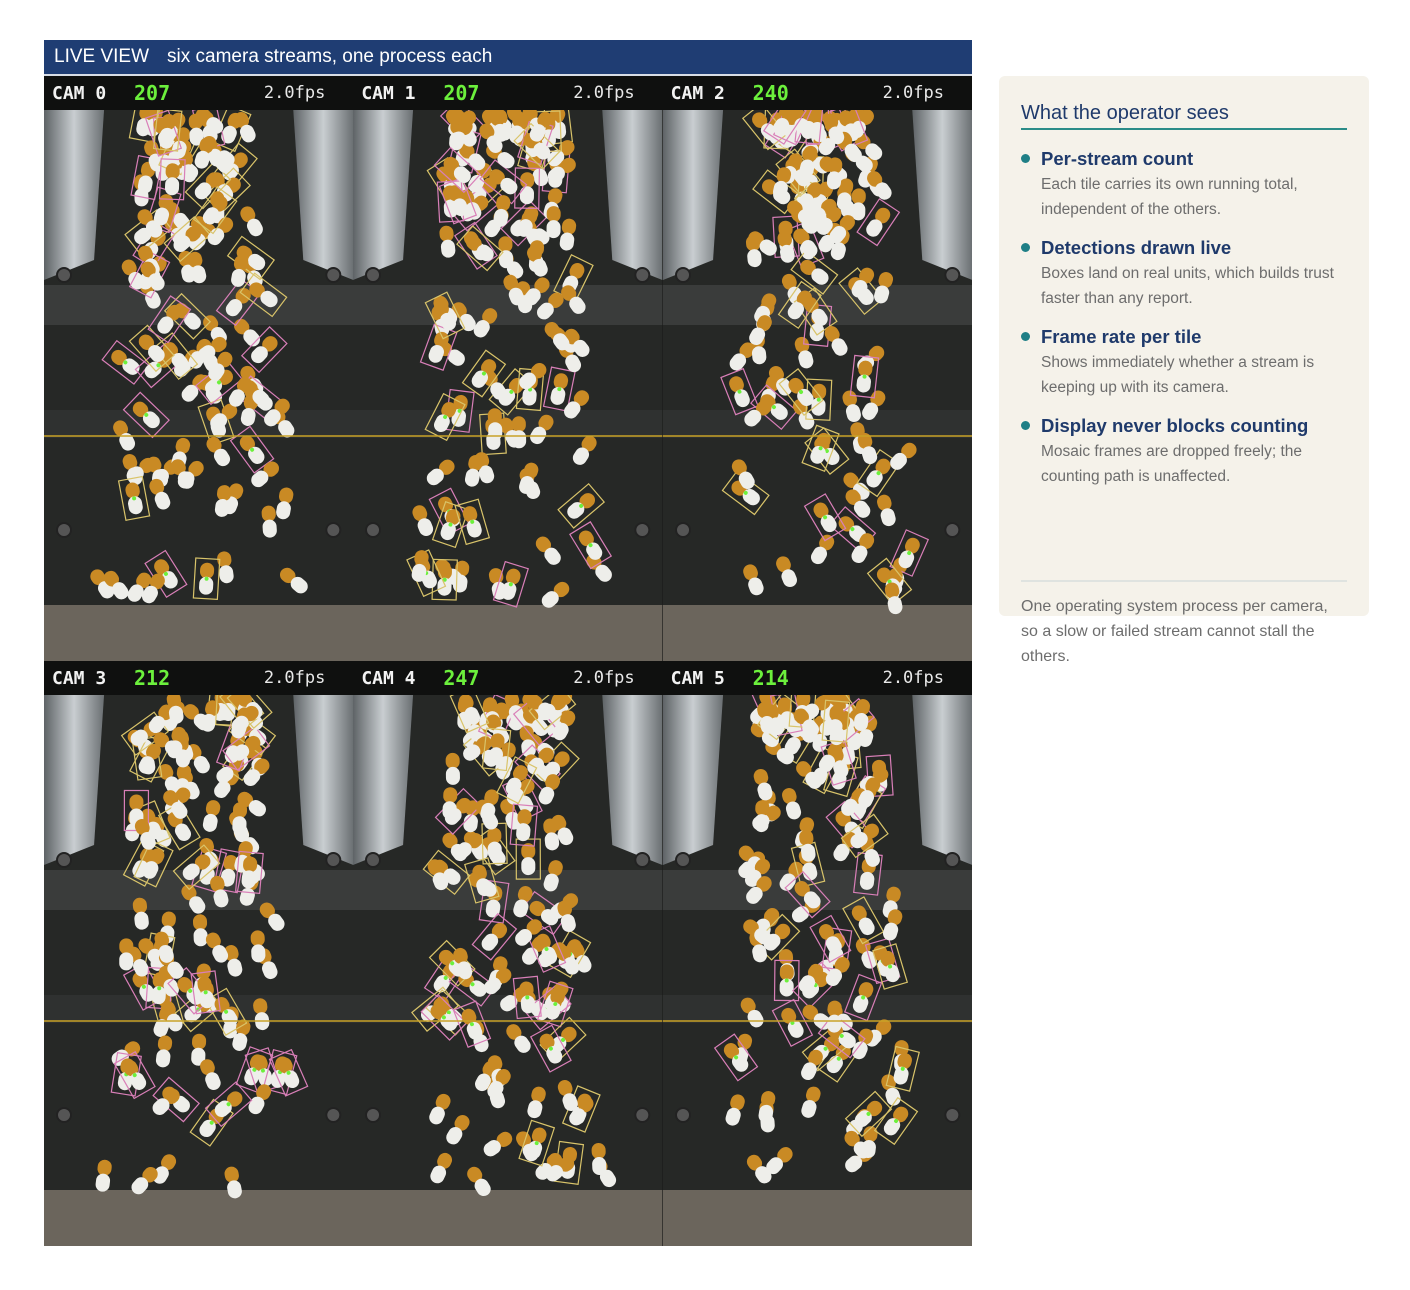  I want to click on camera-label: CAM 3, so click(79, 678).